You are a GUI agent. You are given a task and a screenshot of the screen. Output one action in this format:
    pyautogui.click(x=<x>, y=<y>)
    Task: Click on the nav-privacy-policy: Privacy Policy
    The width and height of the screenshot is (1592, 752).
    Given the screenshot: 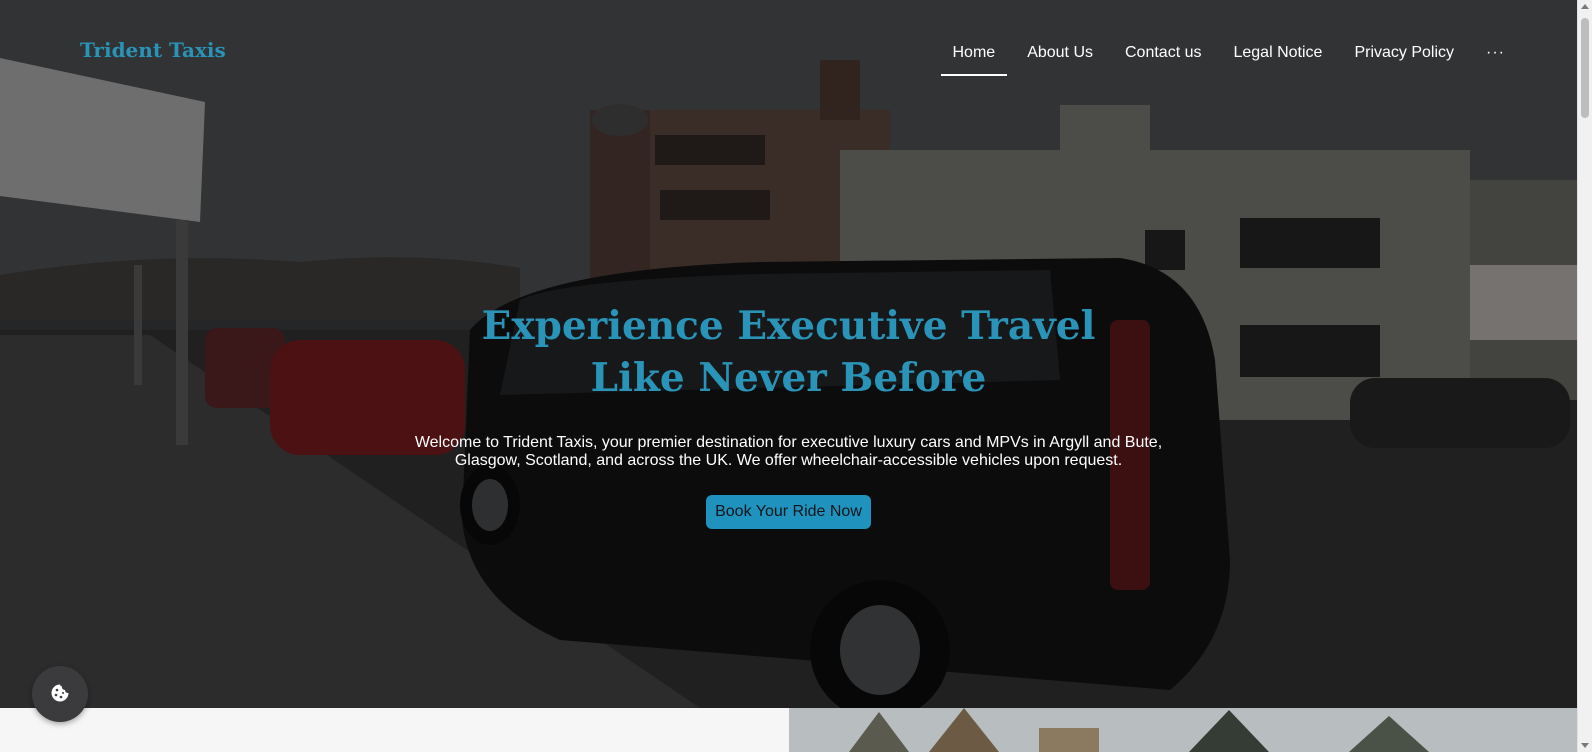 What is the action you would take?
    pyautogui.click(x=1404, y=56)
    